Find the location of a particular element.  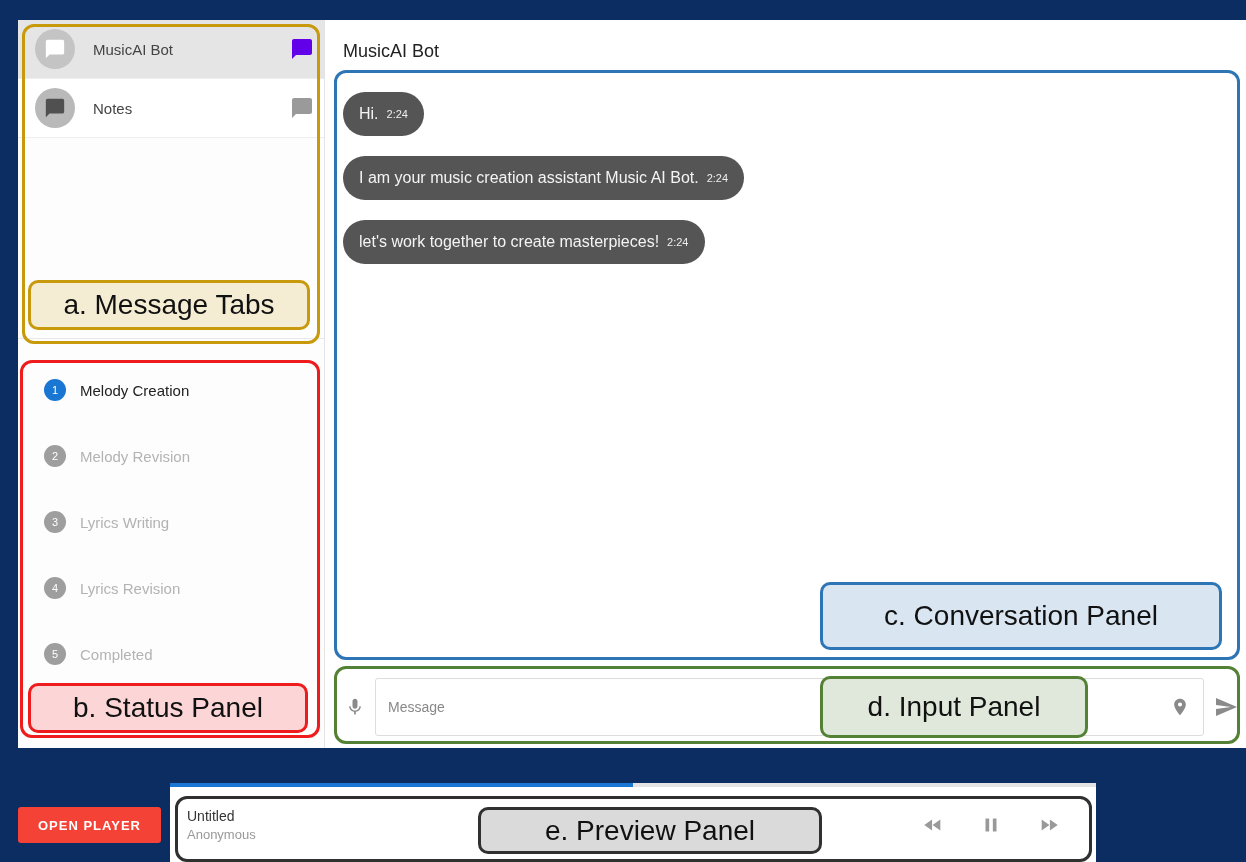

step-number: 3 is located at coordinates (55, 522).